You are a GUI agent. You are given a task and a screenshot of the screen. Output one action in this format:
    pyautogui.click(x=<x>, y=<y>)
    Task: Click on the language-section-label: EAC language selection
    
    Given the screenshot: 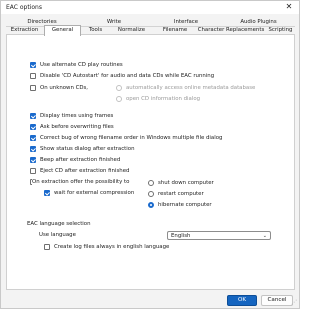 What is the action you would take?
    pyautogui.click(x=59, y=224)
    